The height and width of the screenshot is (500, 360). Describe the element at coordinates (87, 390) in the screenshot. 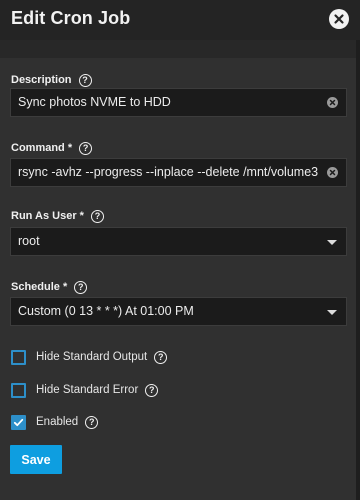

I see `hide-standard-error-label: Hide Standard Error` at that location.